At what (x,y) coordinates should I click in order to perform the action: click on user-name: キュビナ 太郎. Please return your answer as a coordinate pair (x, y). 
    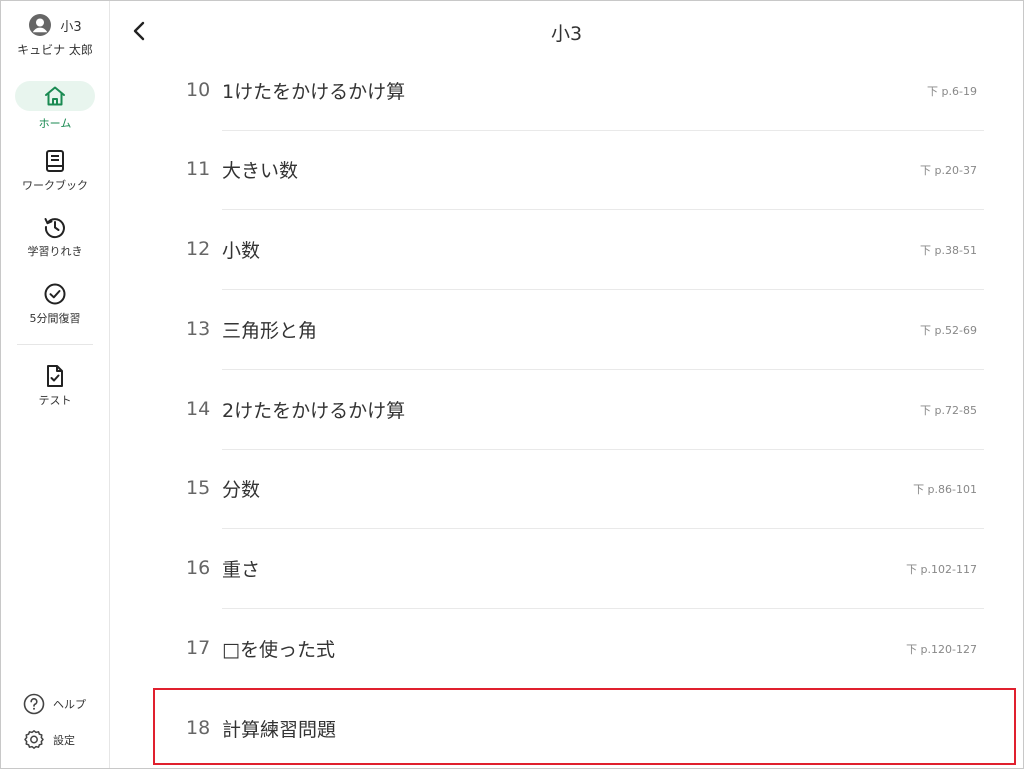
    Looking at the image, I should click on (55, 50).